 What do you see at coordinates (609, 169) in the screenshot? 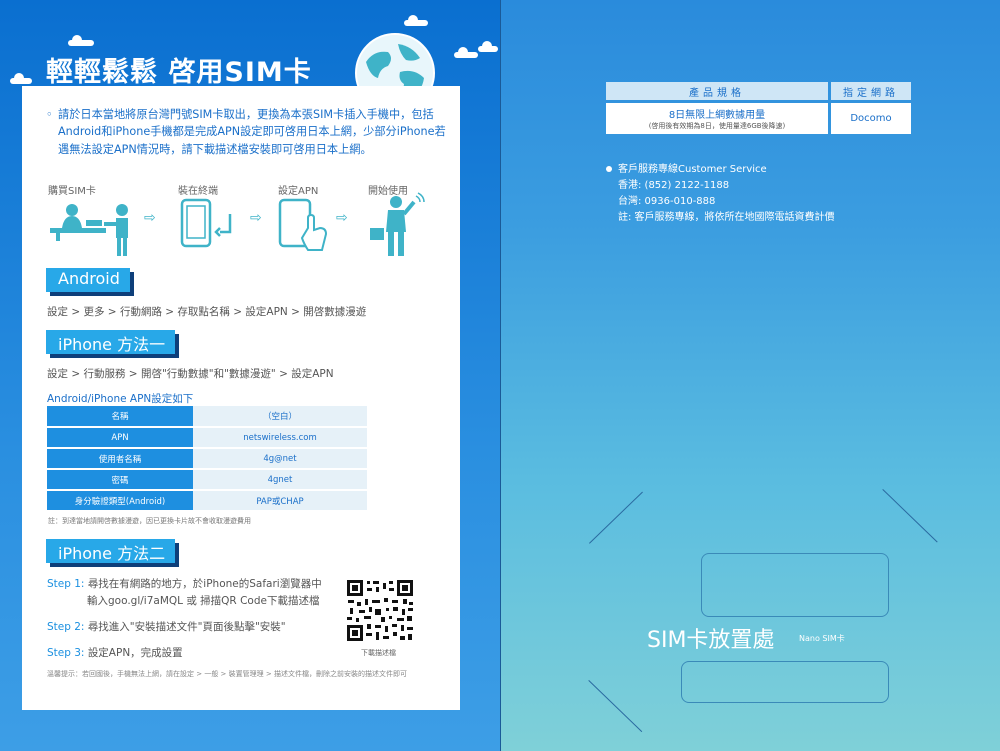
I see `bullet-icon` at bounding box center [609, 169].